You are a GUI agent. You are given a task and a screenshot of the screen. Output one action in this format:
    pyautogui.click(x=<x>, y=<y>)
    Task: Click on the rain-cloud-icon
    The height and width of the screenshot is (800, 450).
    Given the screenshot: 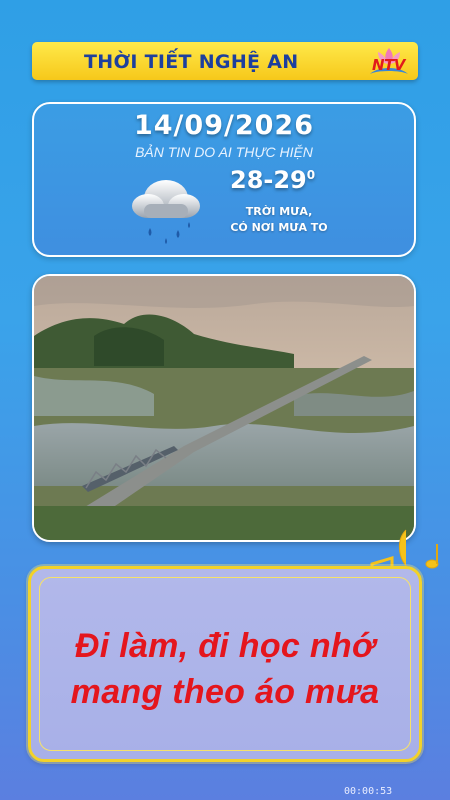 What is the action you would take?
    pyautogui.click(x=166, y=208)
    